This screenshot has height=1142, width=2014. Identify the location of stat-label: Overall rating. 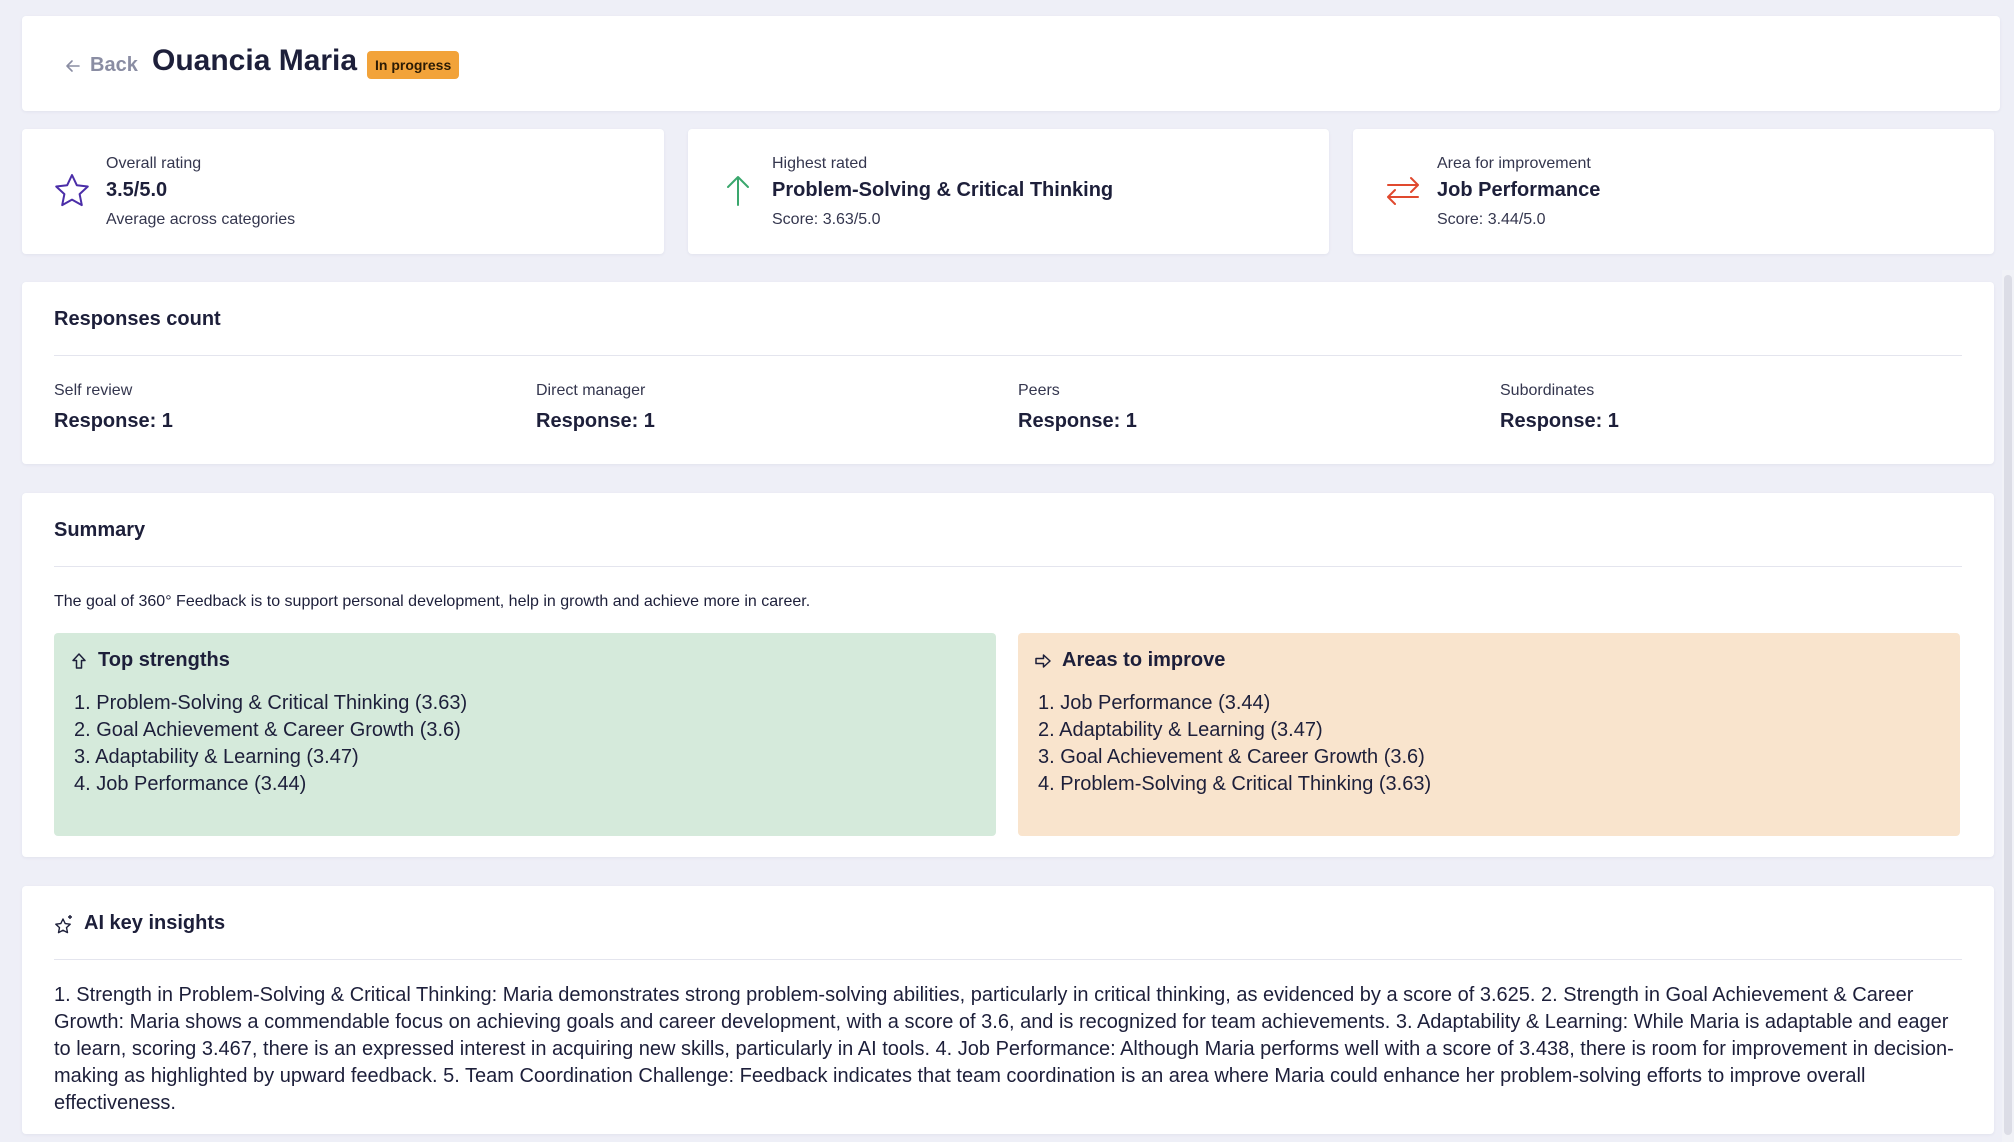
(154, 163).